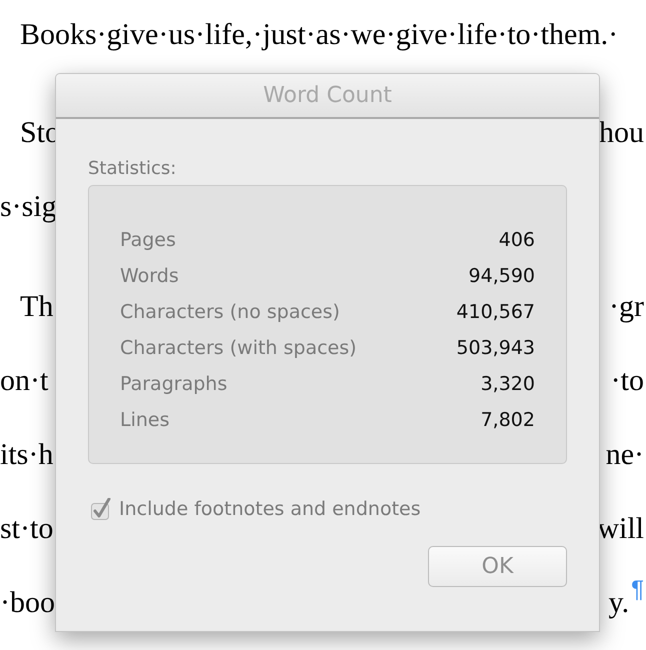  What do you see at coordinates (621, 133) in the screenshot?
I see `document-text: hou` at bounding box center [621, 133].